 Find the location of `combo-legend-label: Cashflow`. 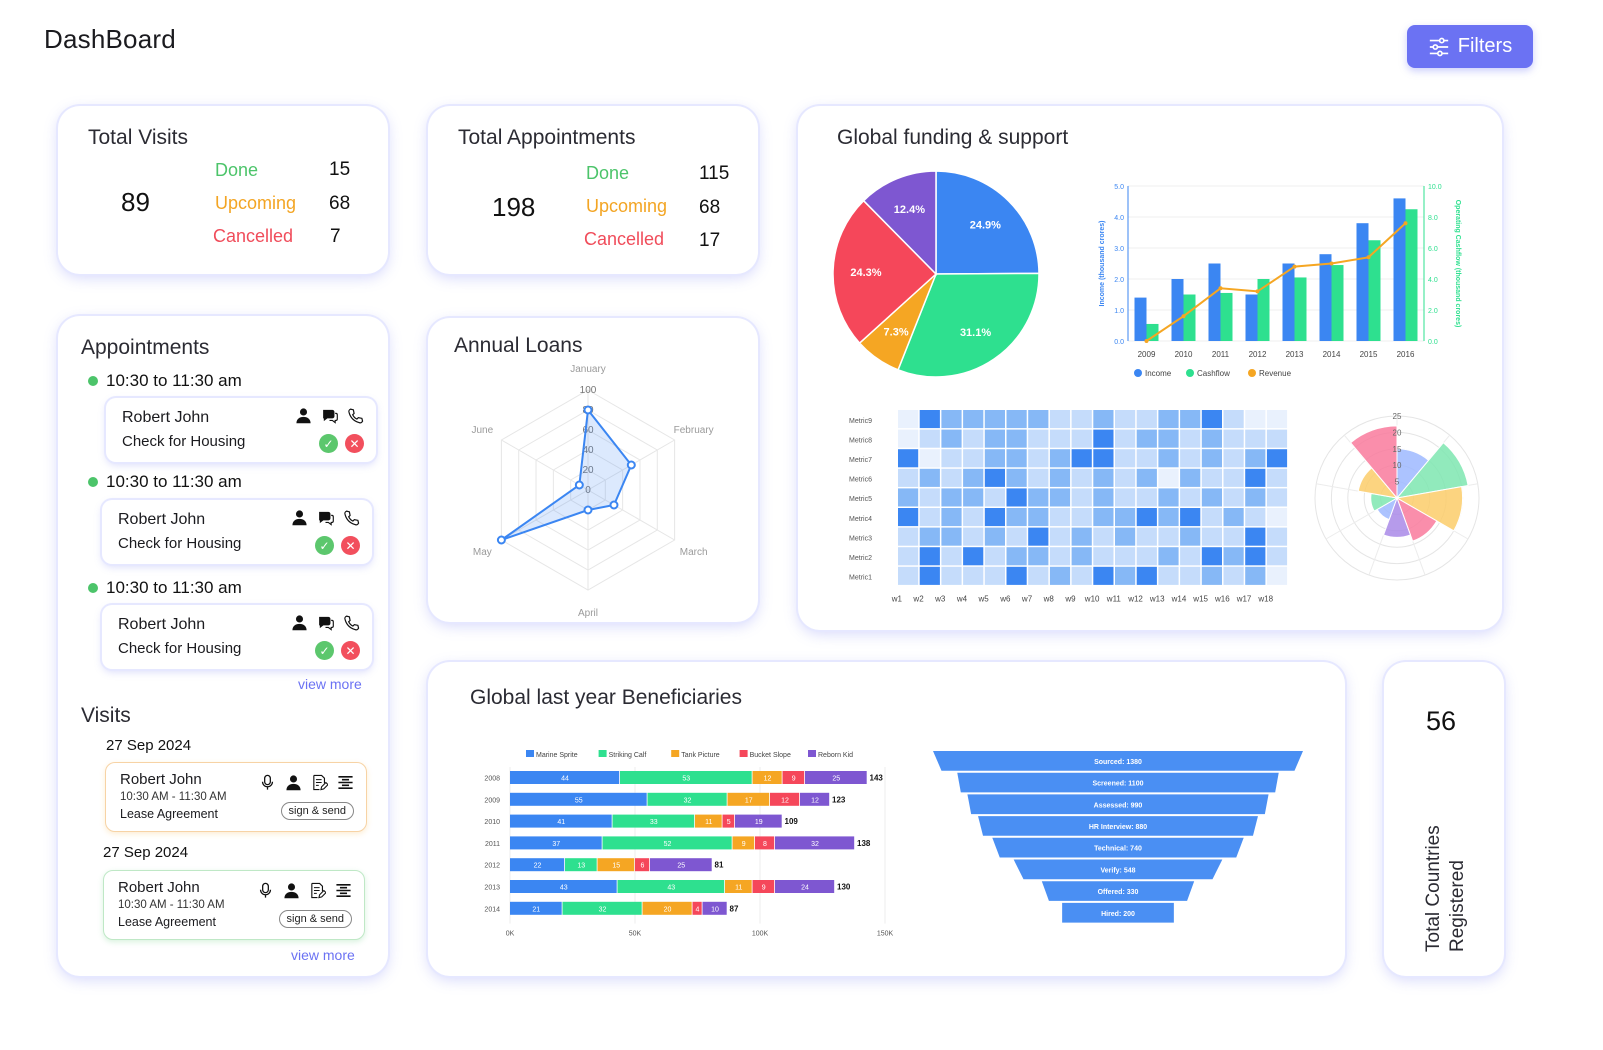

combo-legend-label: Cashflow is located at coordinates (1213, 373).